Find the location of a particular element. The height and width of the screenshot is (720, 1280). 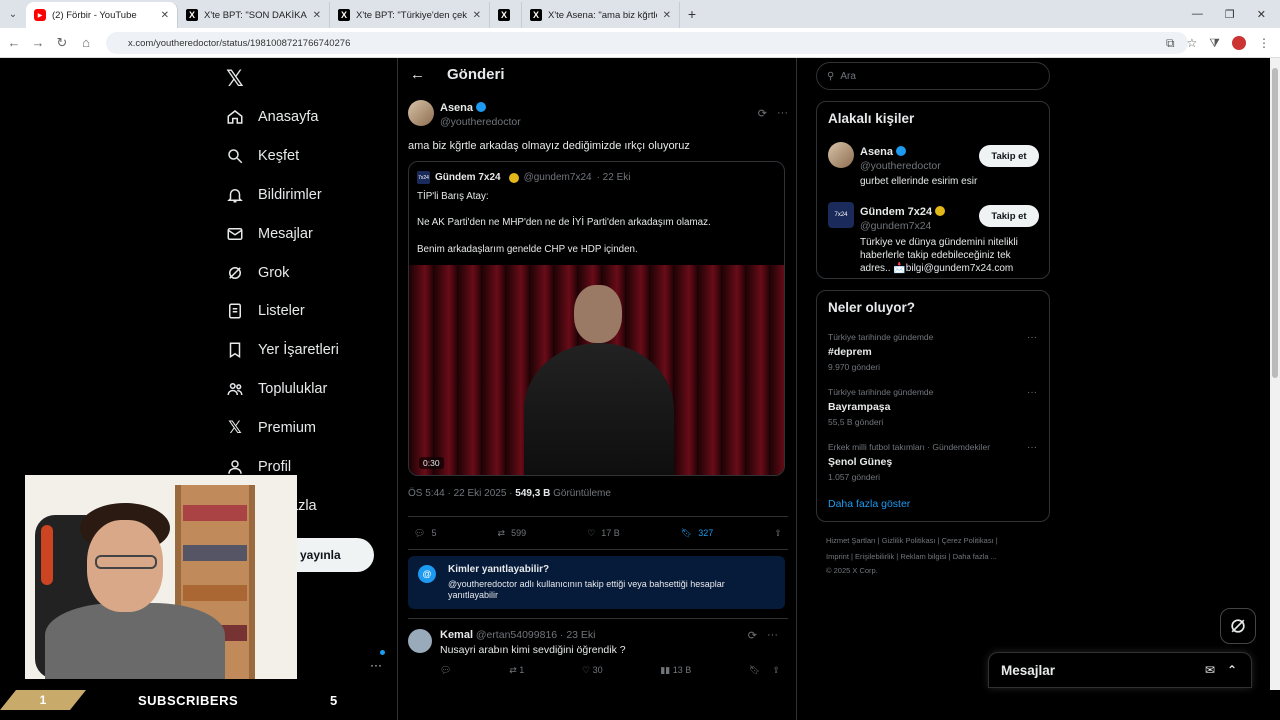

account-menu-dots-icon: ··· is located at coordinates (376, 665).